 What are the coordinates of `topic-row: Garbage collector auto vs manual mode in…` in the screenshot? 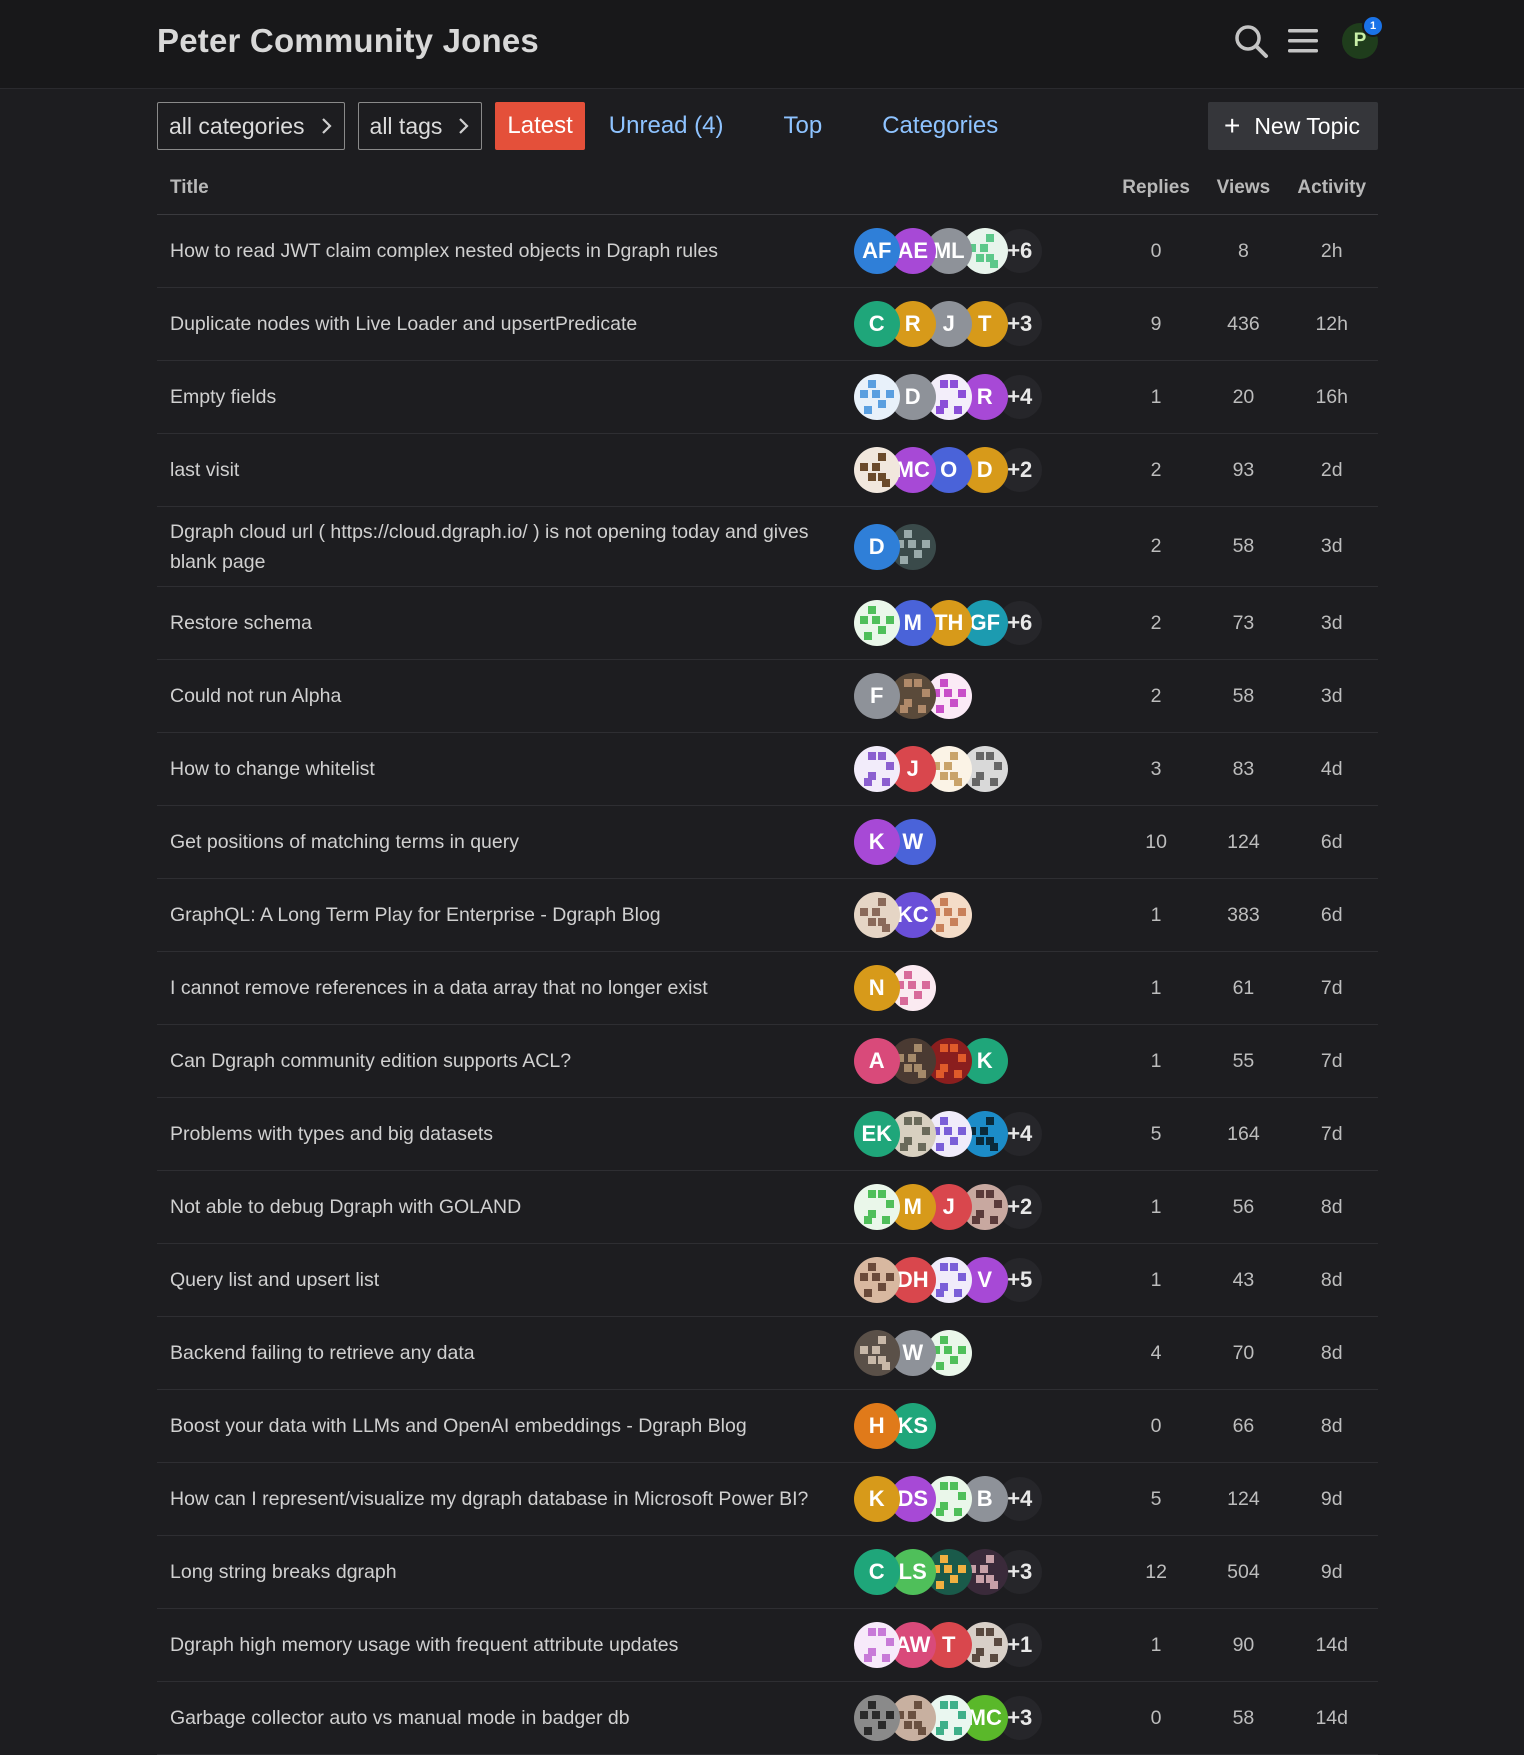 It's located at (767, 1718).